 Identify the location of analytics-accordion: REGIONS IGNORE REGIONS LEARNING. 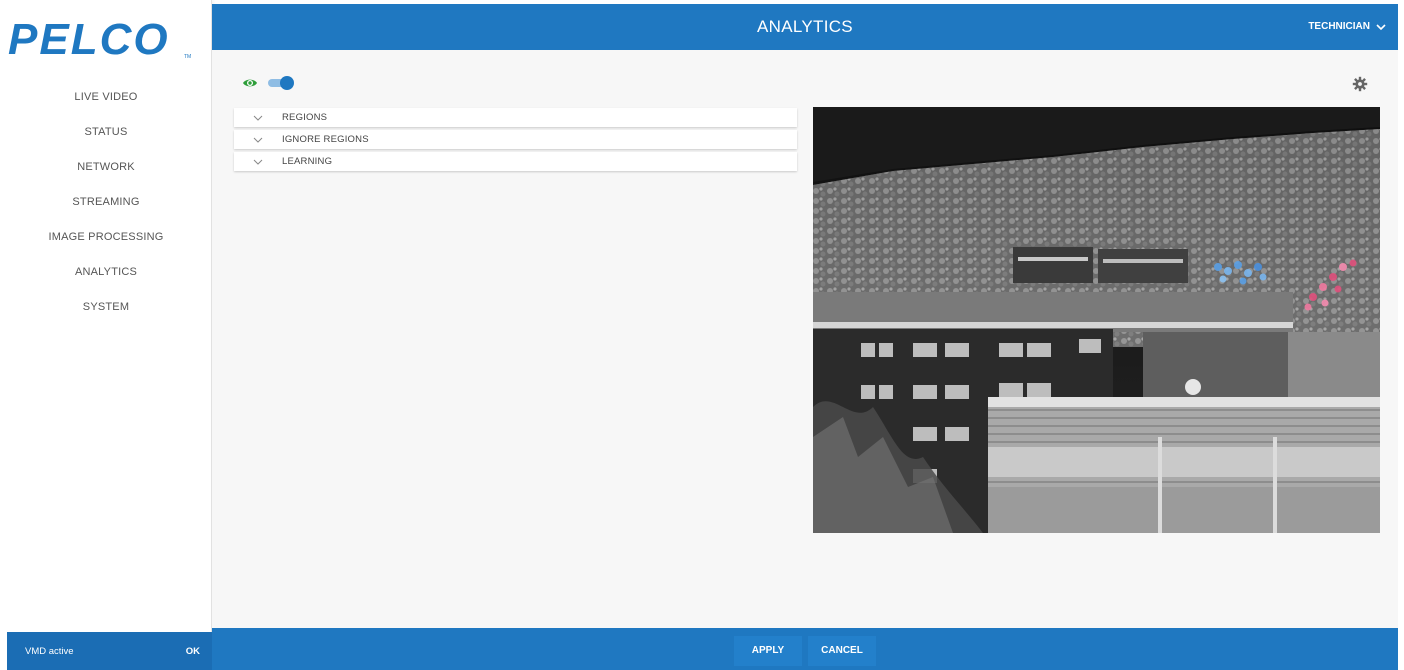
(515, 141).